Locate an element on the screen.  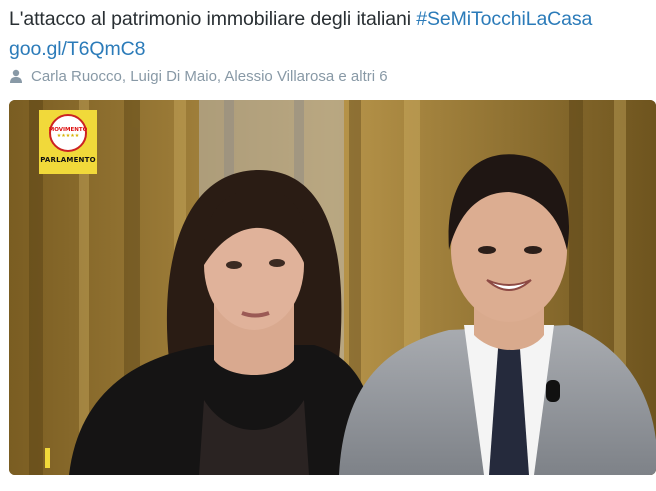
tagged-more-link: altri 6 is located at coordinates (369, 76).